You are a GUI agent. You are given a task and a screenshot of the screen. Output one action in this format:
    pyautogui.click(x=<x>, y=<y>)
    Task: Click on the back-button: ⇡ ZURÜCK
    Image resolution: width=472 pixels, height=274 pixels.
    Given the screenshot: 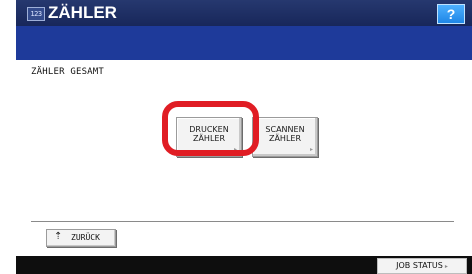 What is the action you would take?
    pyautogui.click(x=81, y=238)
    